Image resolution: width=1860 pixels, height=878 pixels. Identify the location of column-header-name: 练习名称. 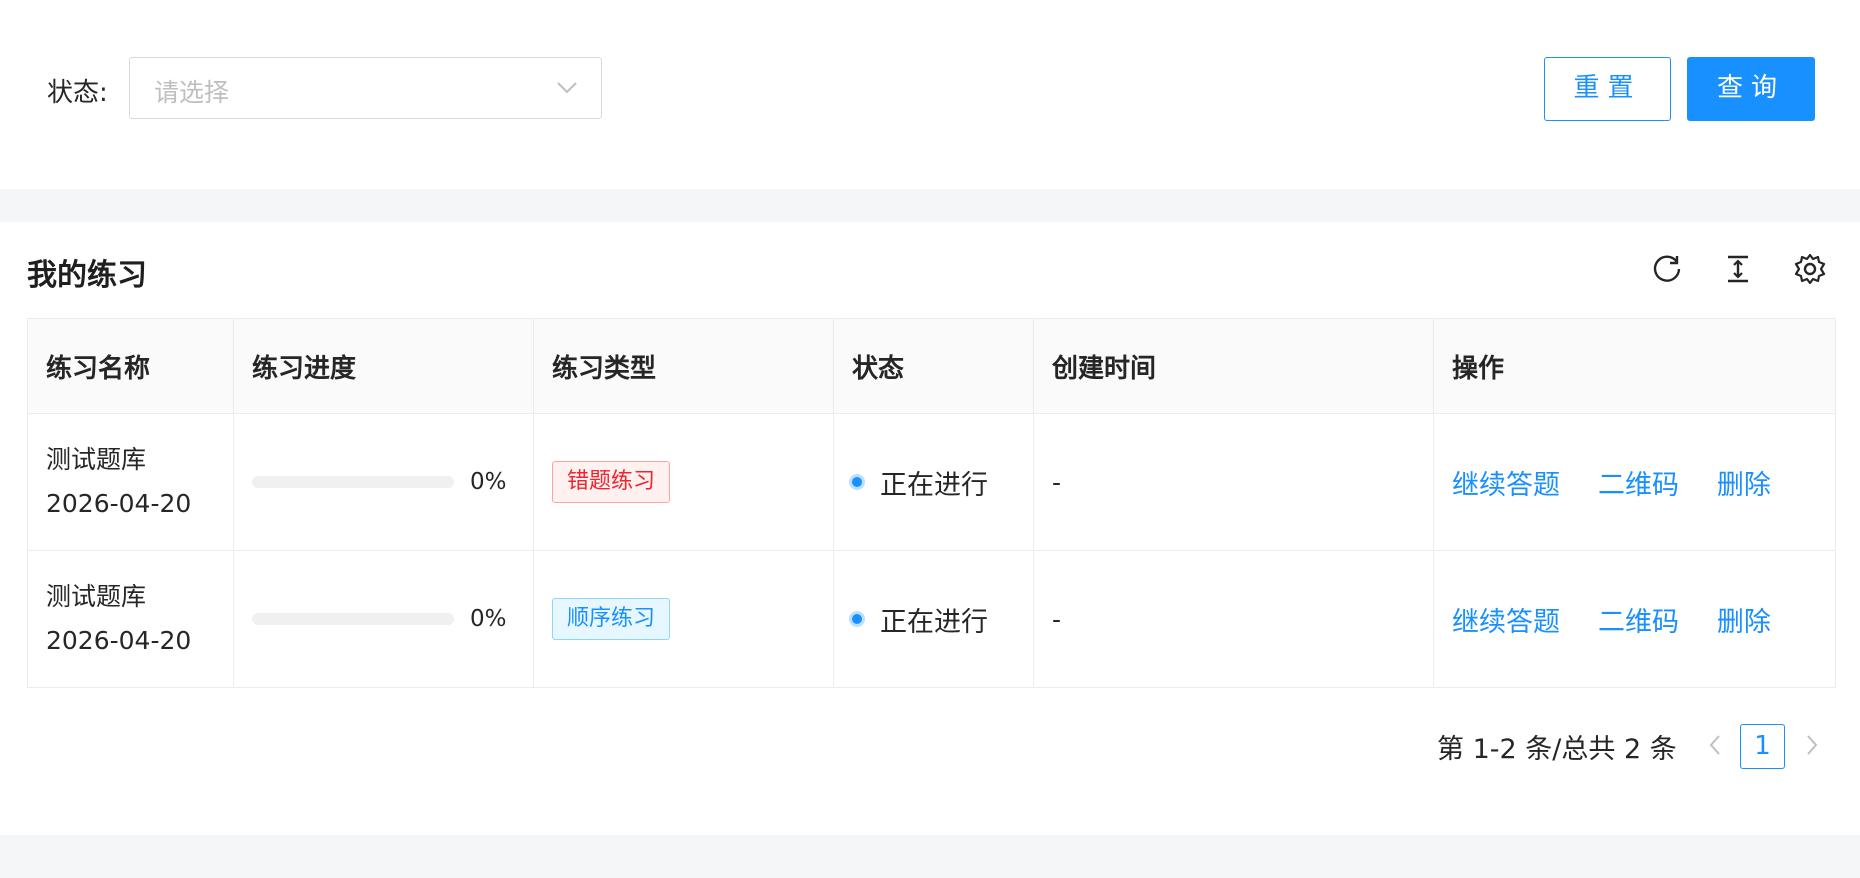
(130, 366).